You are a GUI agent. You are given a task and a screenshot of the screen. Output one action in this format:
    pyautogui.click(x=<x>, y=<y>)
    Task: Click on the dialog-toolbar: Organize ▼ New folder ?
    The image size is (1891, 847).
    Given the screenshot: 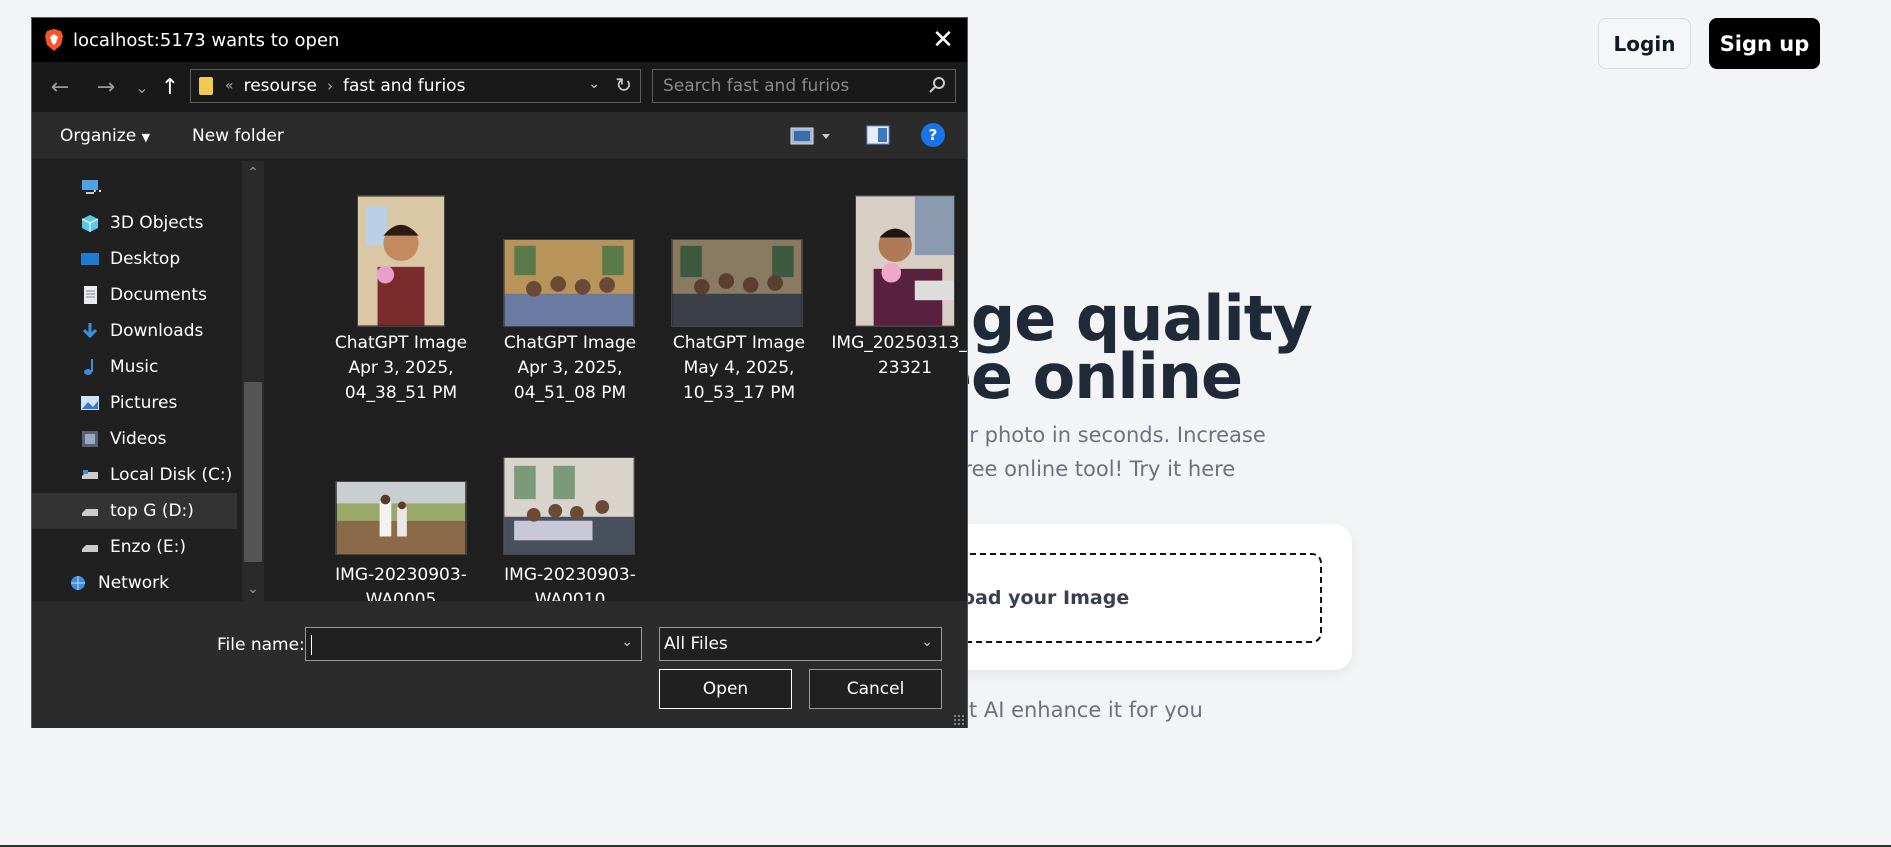 What is the action you would take?
    pyautogui.click(x=499, y=136)
    